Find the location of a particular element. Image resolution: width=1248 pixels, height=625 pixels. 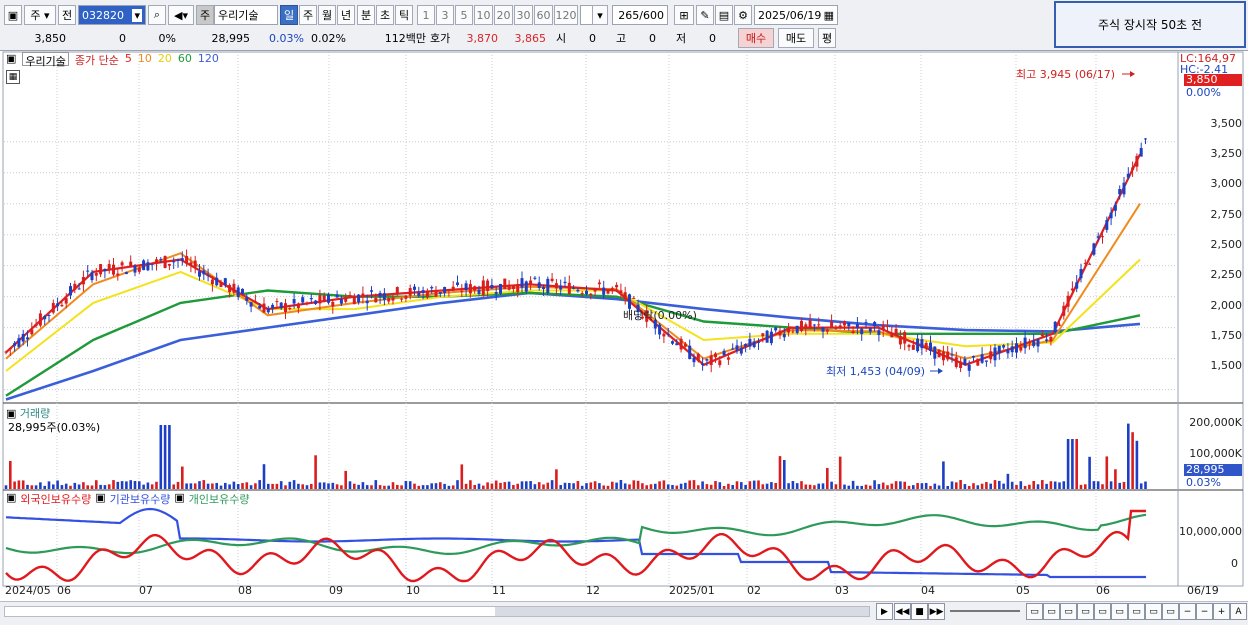

interval-120: 120 is located at coordinates (566, 15).